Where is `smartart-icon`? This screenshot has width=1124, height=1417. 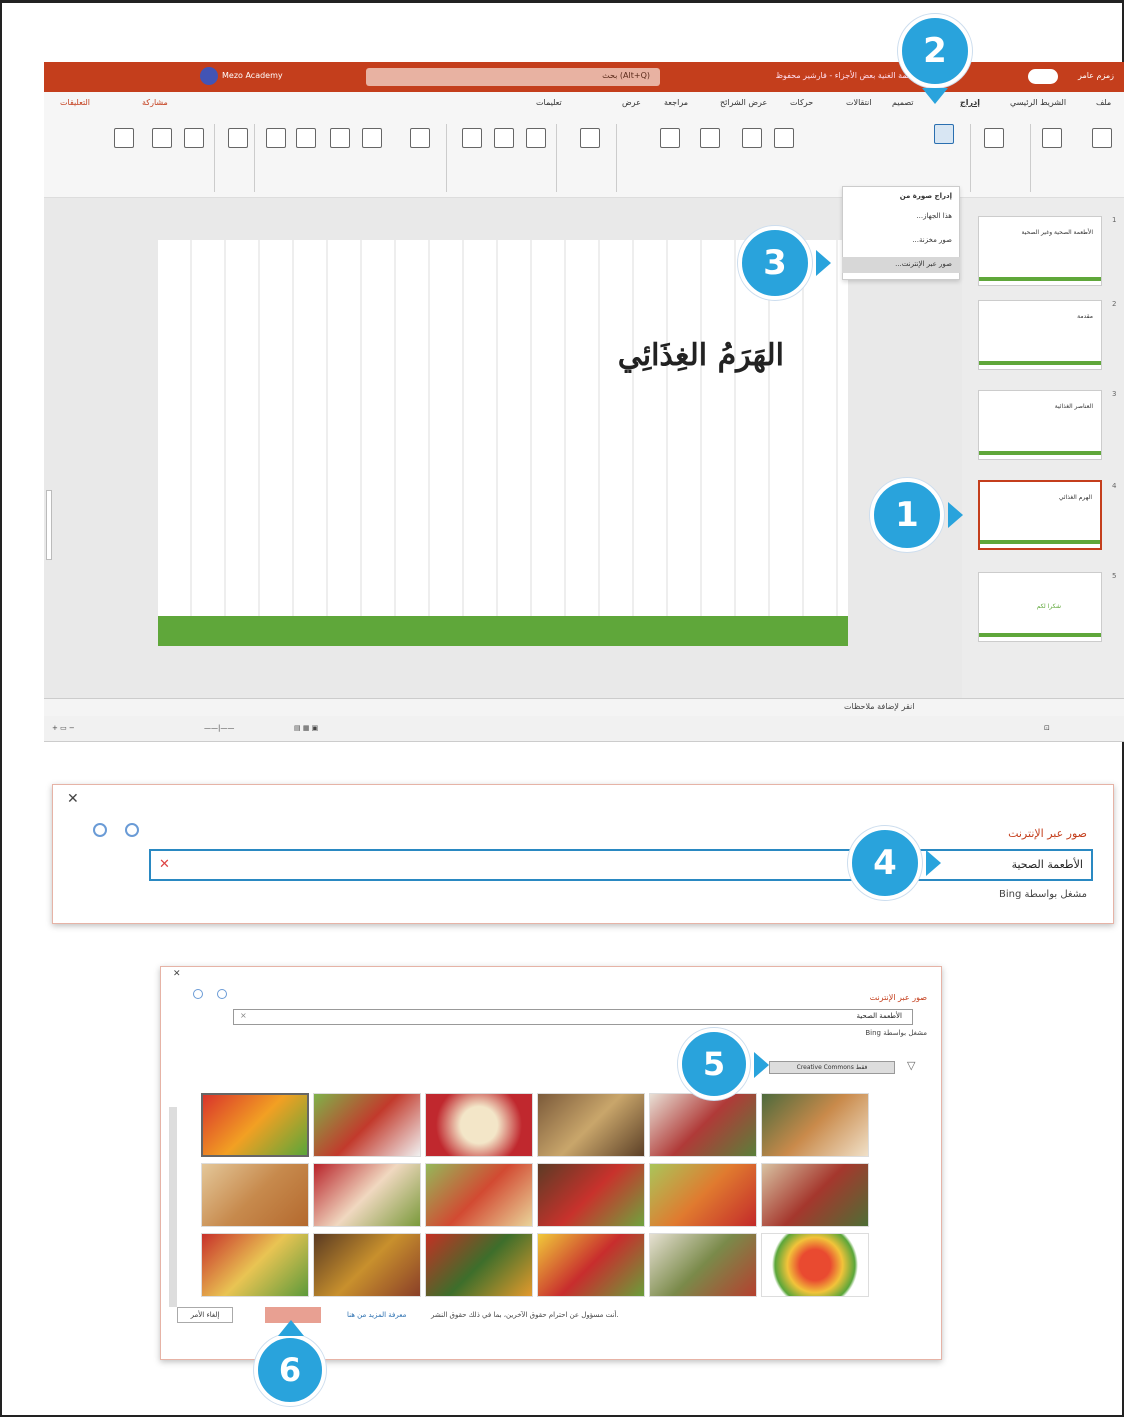
smartart-icon is located at coordinates (670, 138).